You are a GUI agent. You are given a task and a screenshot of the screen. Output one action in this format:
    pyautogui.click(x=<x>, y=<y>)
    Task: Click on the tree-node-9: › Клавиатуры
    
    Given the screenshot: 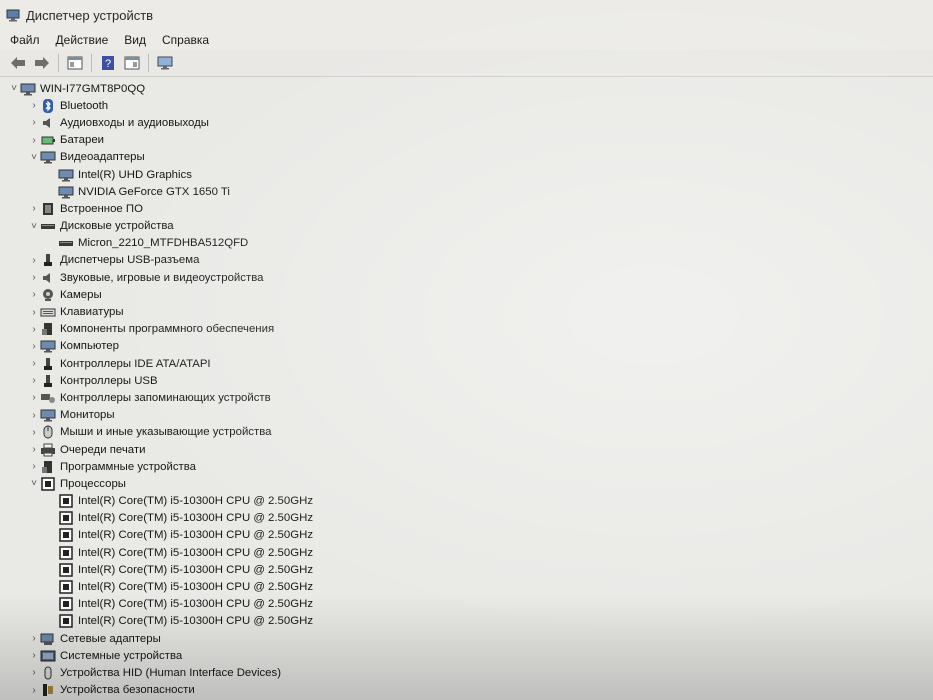 What is the action you would take?
    pyautogui.click(x=466, y=311)
    